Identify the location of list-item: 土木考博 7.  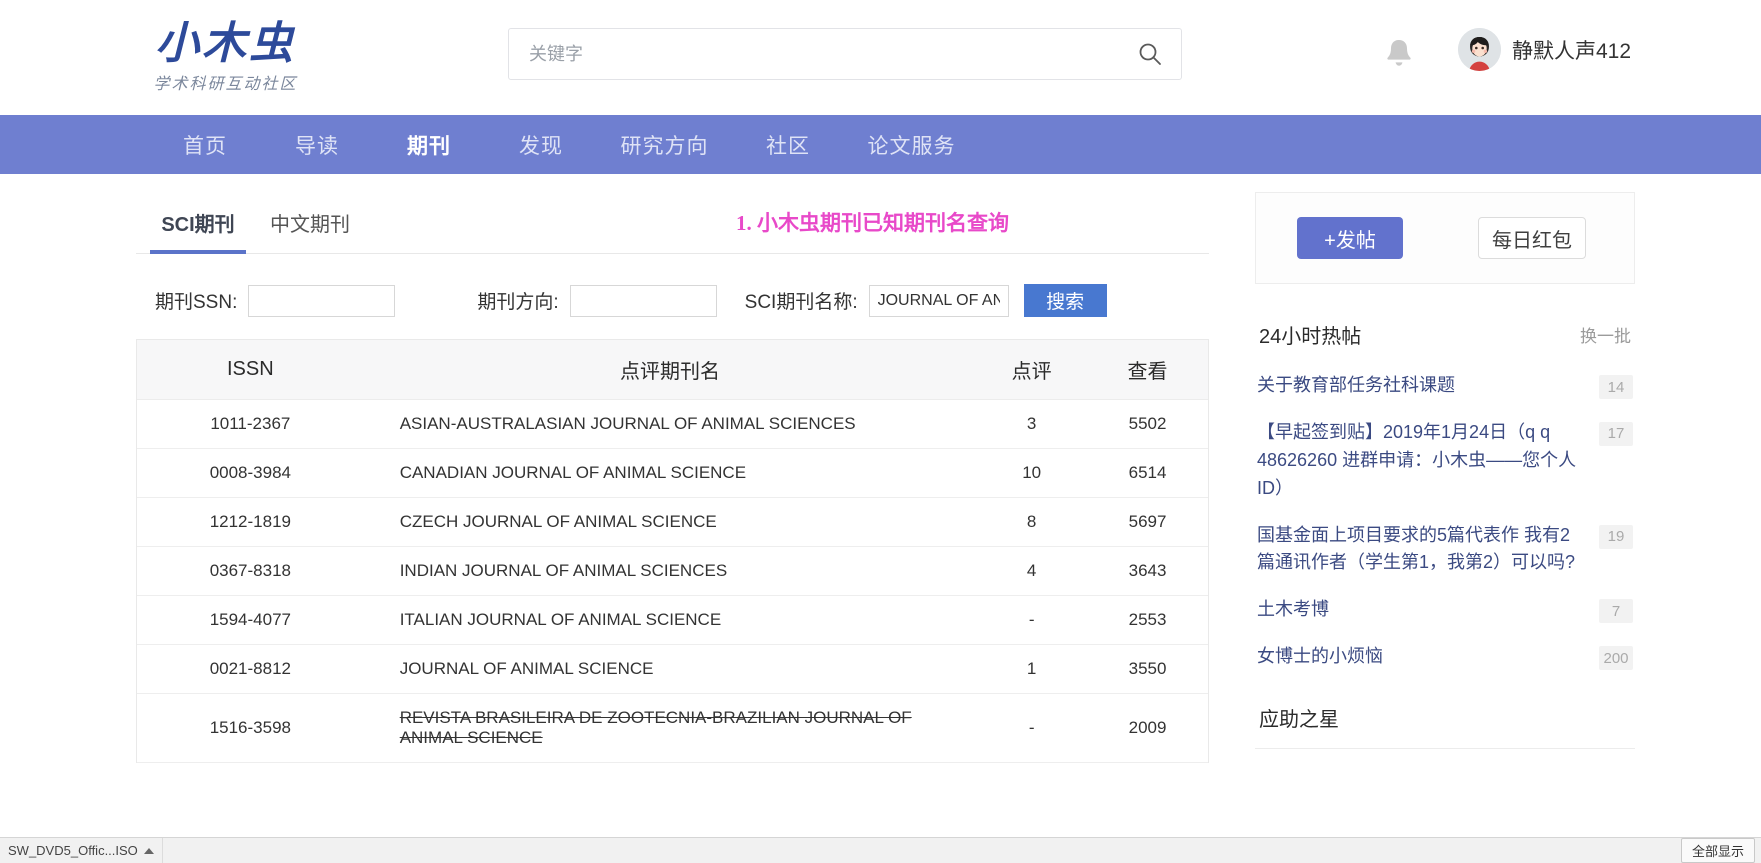
(1445, 614).